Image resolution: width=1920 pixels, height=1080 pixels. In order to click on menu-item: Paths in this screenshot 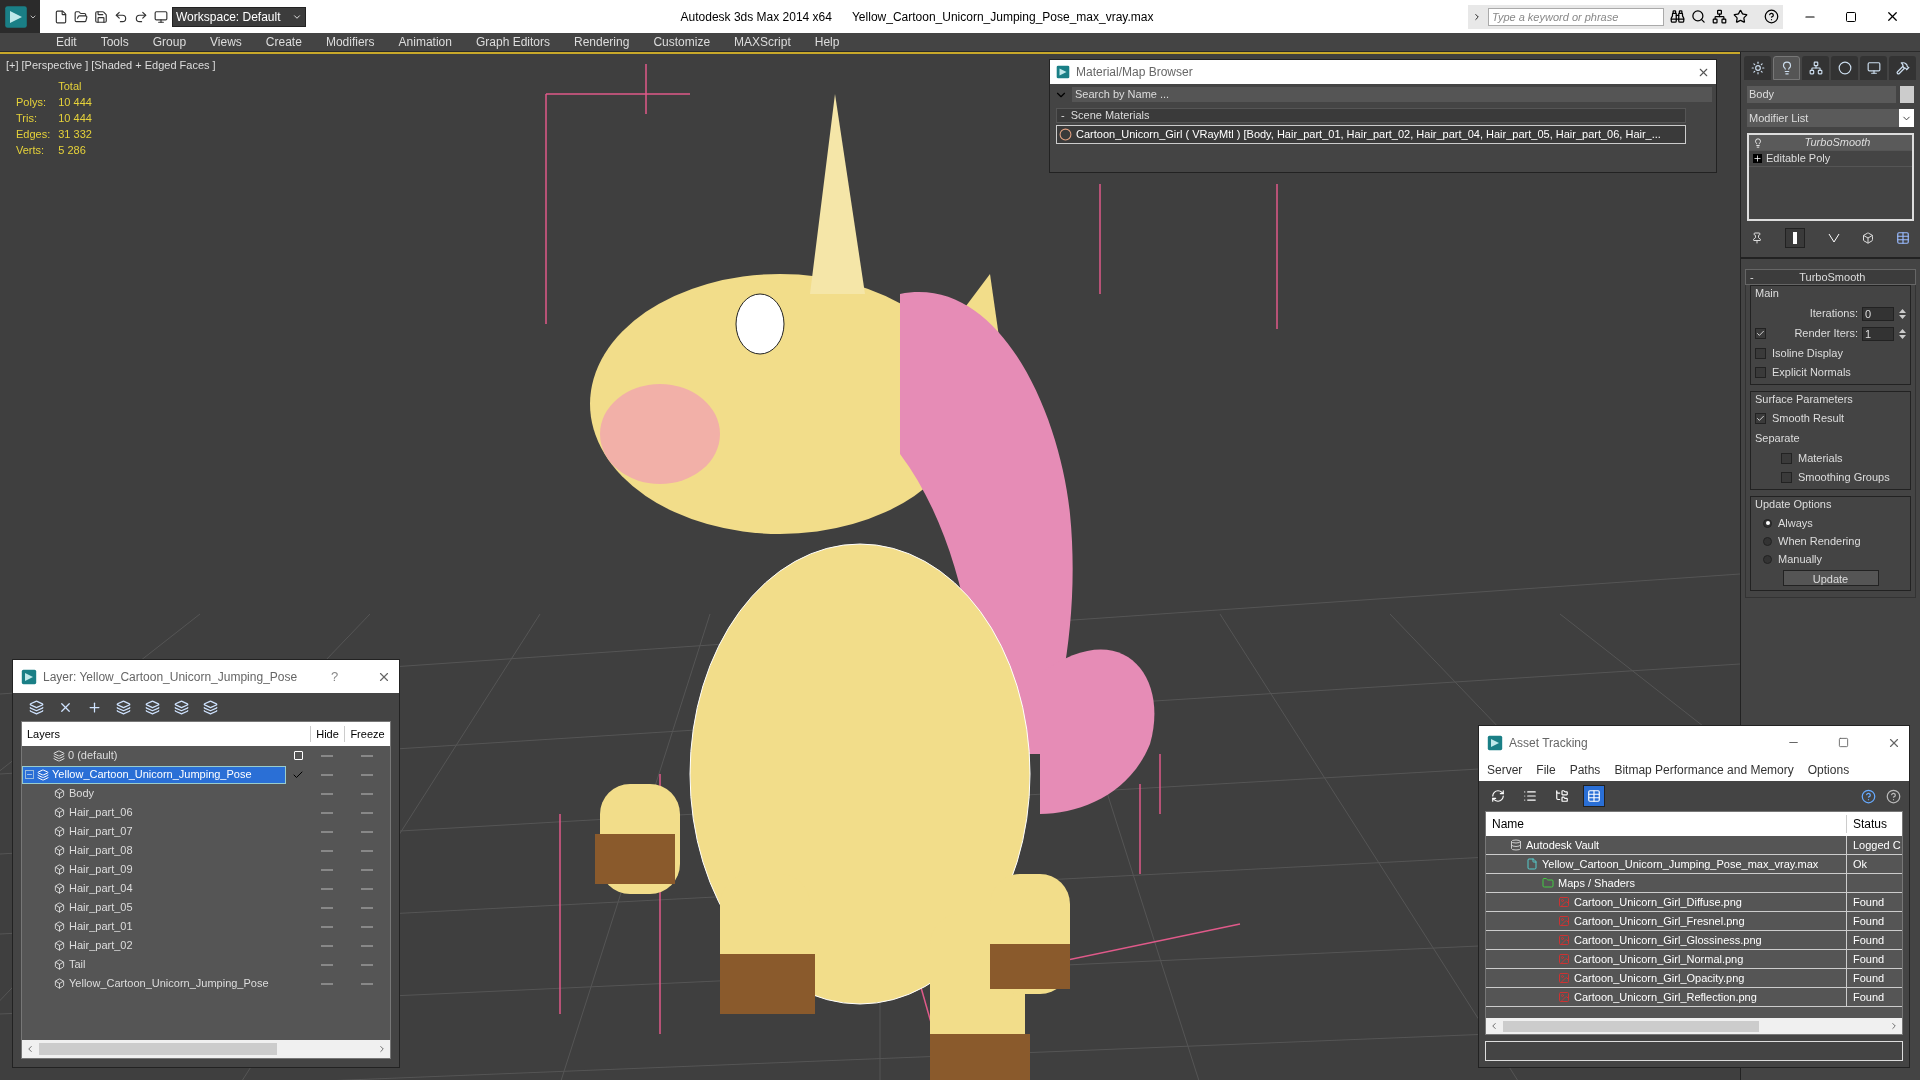, I will do `click(1585, 770)`.